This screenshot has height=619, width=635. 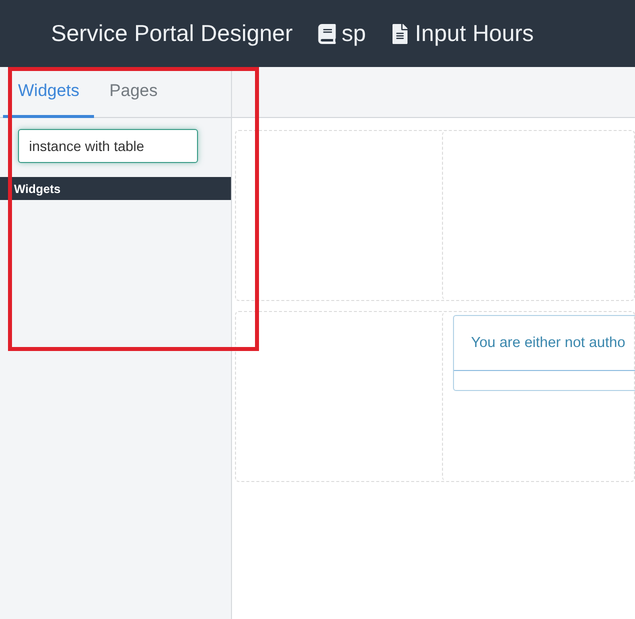 I want to click on search-field: instance with table, so click(x=108, y=146).